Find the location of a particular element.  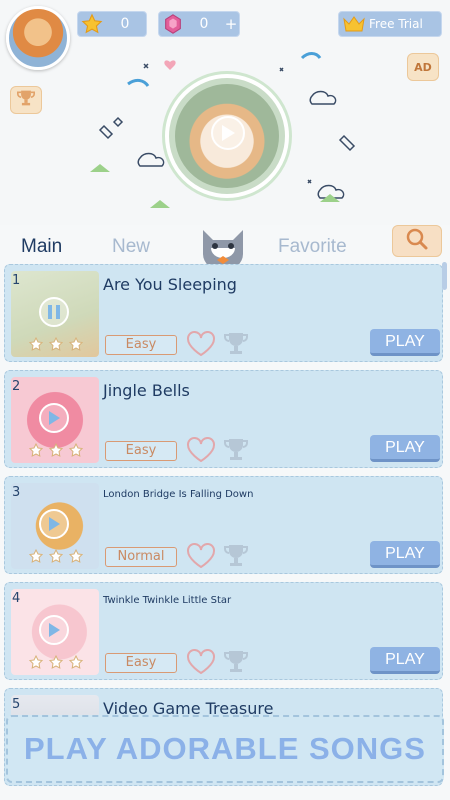

song-title: London Bridge Is Falling Down is located at coordinates (178, 494).